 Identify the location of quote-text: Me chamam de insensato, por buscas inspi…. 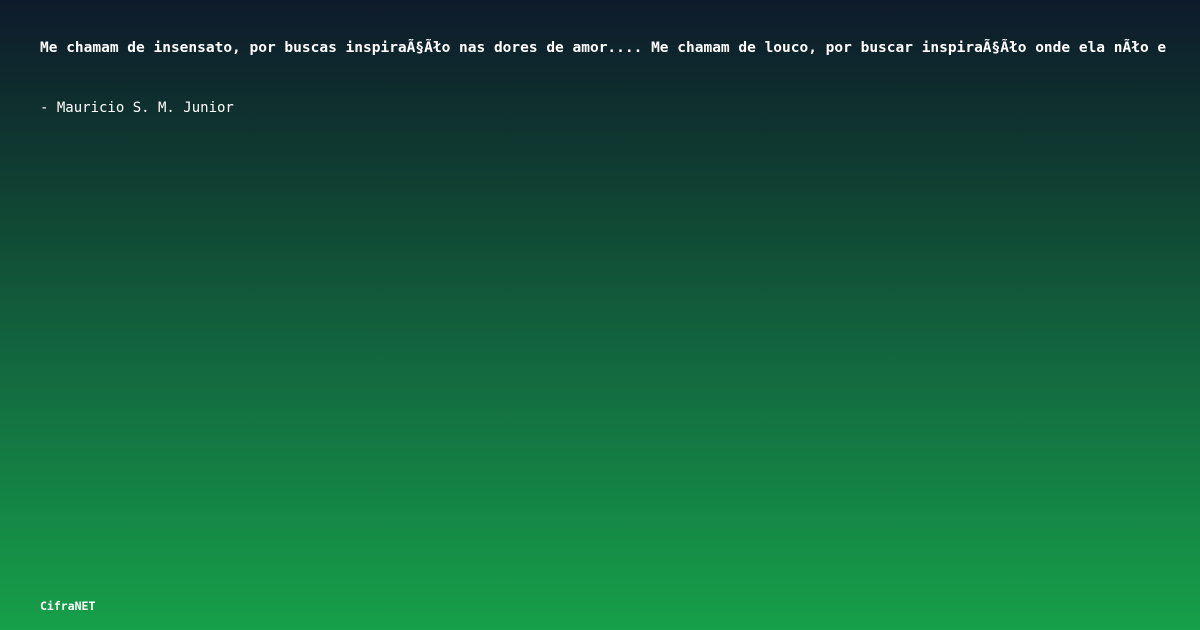
(603, 48).